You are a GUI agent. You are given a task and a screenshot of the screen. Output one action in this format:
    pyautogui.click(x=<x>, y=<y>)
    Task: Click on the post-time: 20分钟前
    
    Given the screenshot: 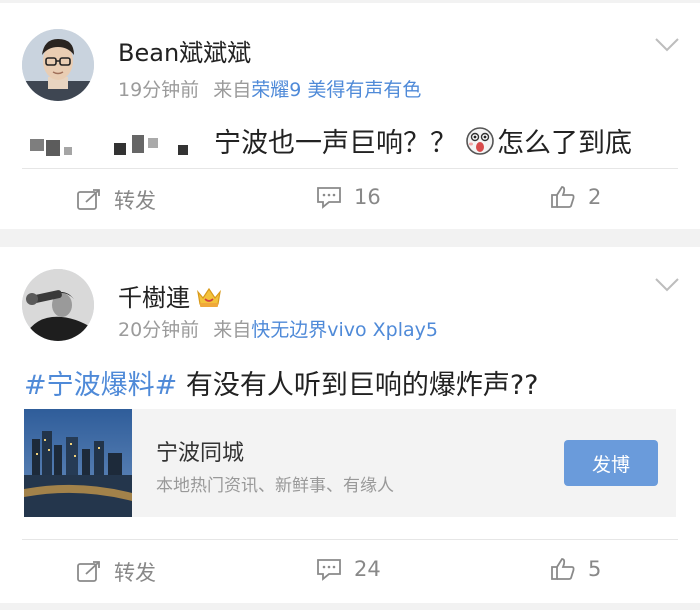 What is the action you would take?
    pyautogui.click(x=159, y=330)
    